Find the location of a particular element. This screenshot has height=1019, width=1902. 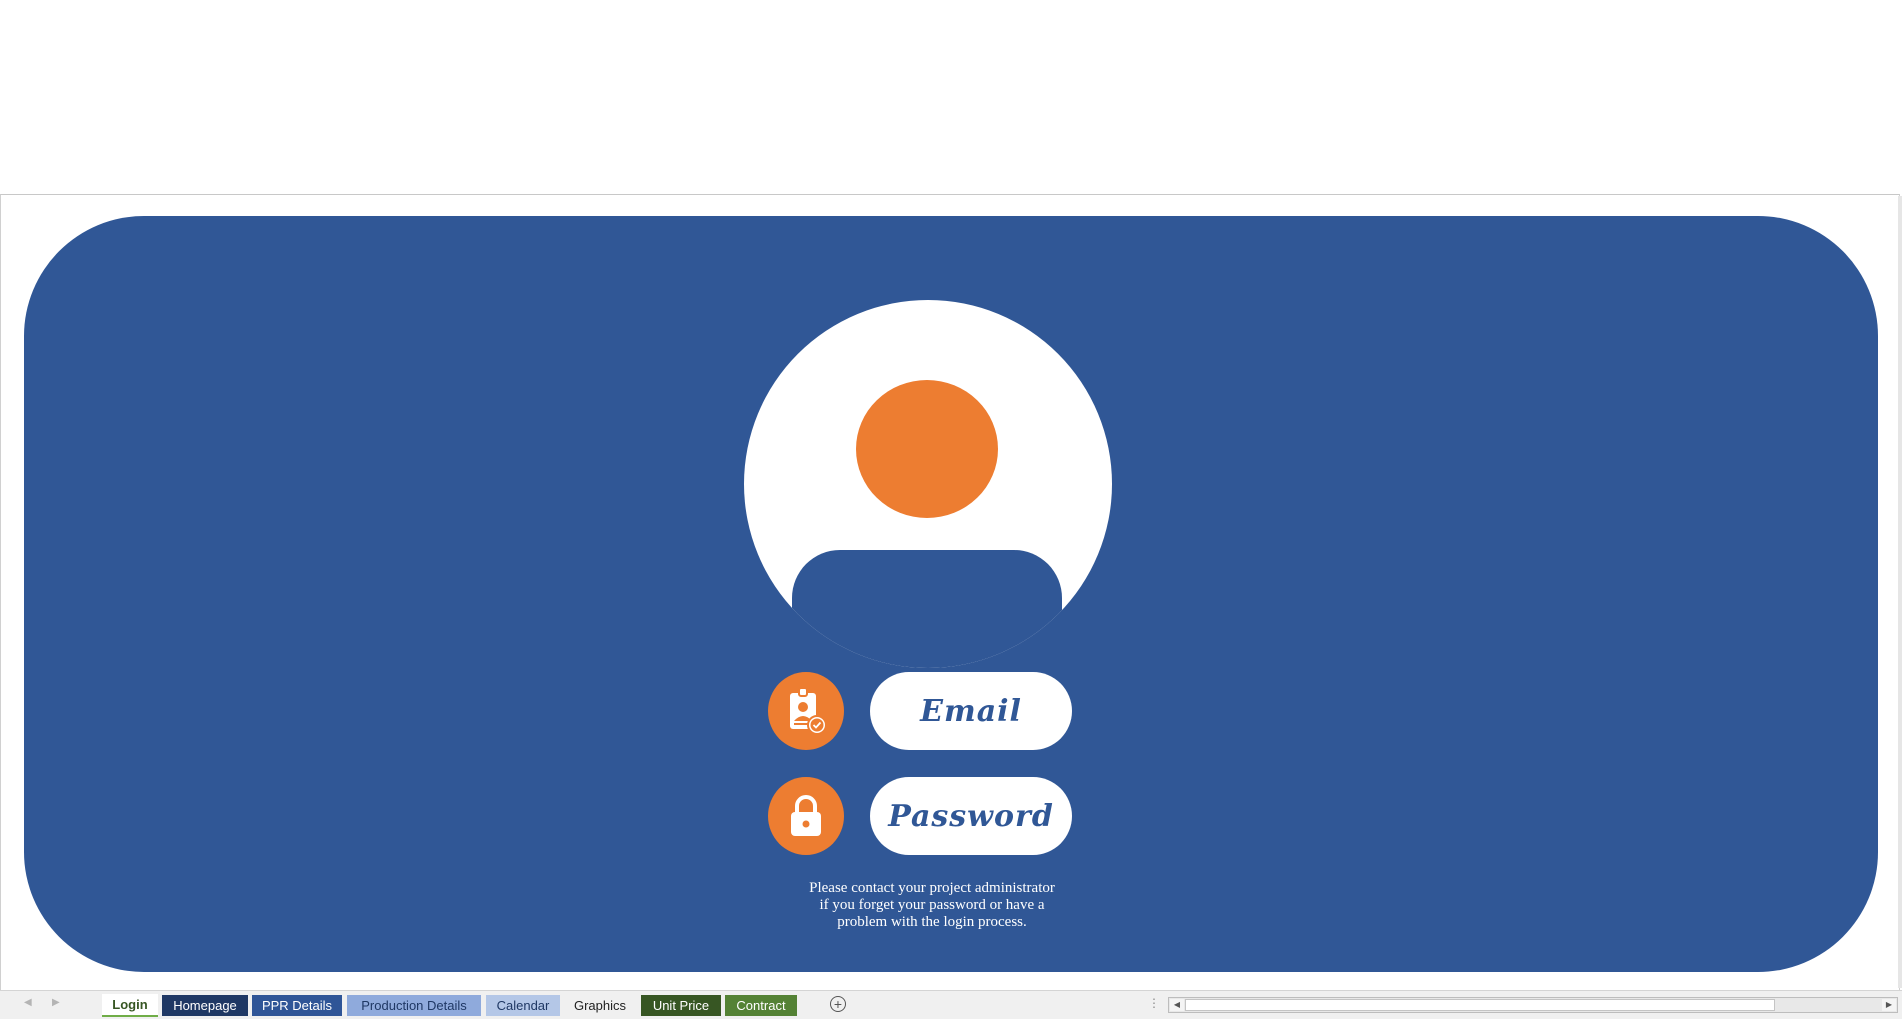

scroll-right-icon: ▶ is located at coordinates (1889, 1005).